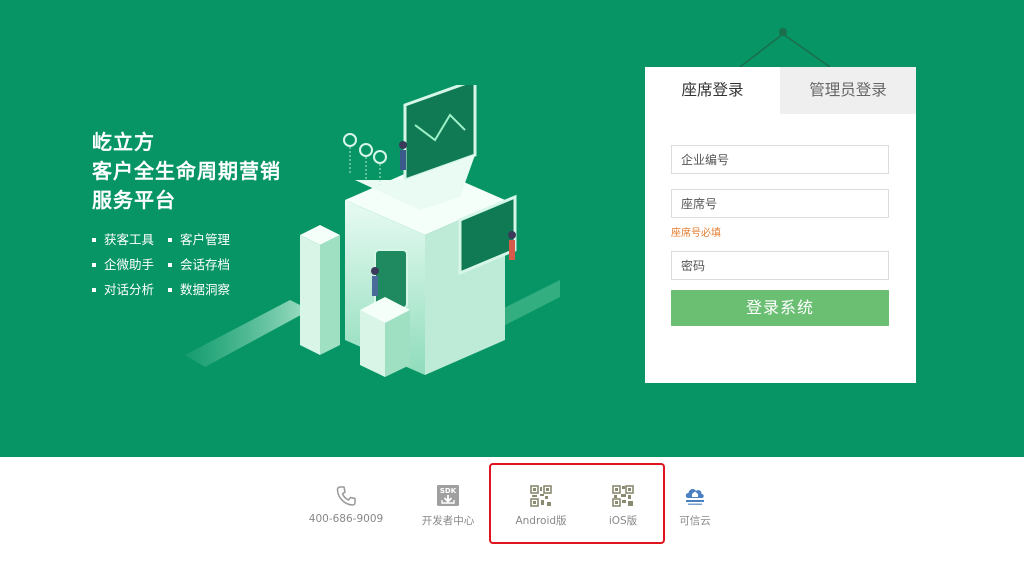 This screenshot has width=1024, height=561. Describe the element at coordinates (448, 495) in the screenshot. I see `sdk-icon: SDK` at that location.